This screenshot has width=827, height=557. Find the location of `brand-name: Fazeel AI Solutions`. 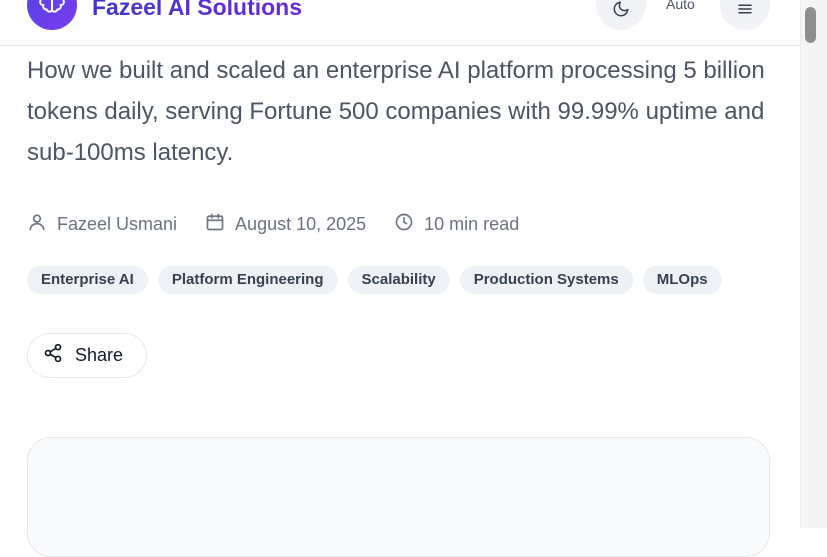

brand-name: Fazeel AI Solutions is located at coordinates (197, 11).